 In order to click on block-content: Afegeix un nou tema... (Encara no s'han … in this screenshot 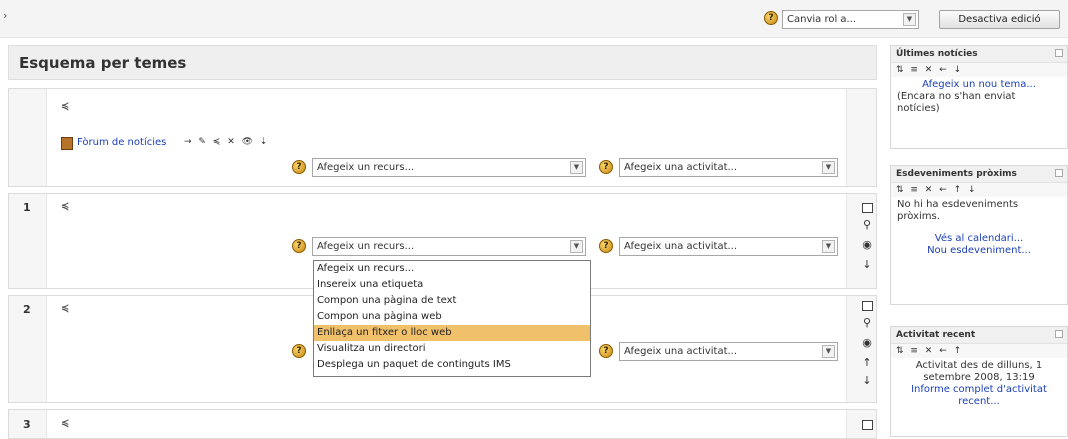, I will do `click(979, 98)`.